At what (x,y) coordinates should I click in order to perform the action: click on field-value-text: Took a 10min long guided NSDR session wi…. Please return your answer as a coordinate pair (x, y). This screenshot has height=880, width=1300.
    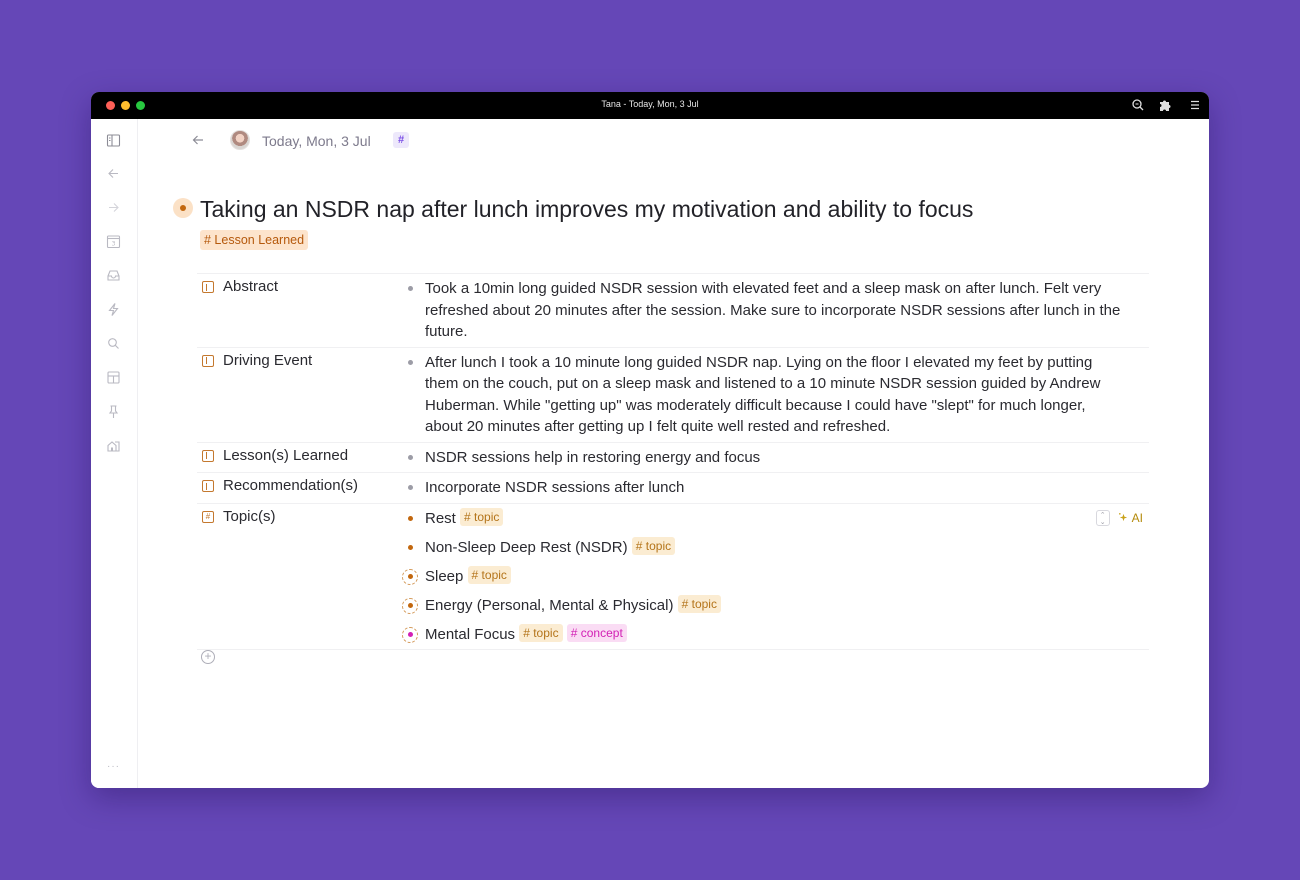
    Looking at the image, I should click on (773, 310).